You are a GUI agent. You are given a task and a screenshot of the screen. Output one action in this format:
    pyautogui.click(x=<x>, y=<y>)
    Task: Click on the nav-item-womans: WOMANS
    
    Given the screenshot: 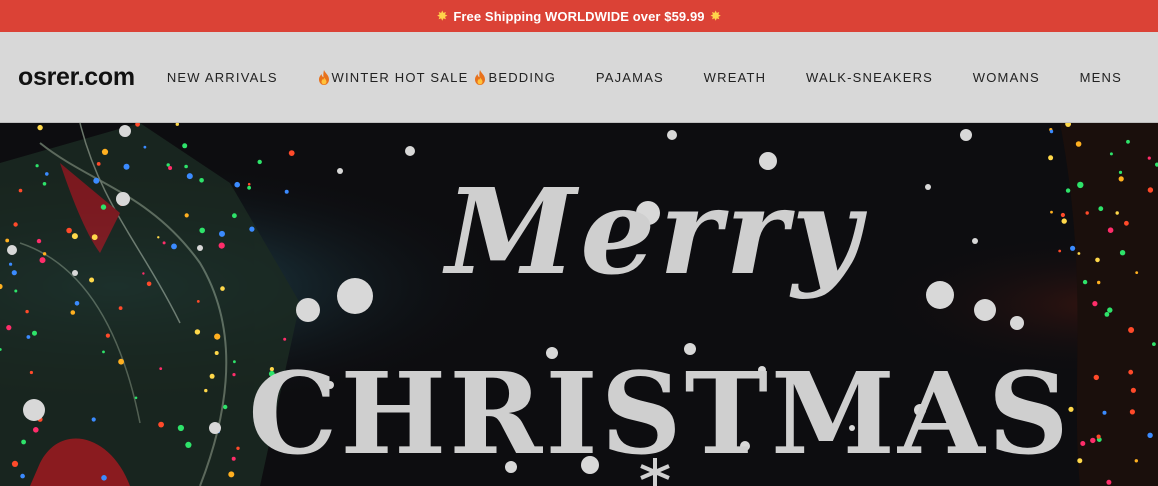 What is the action you would take?
    pyautogui.click(x=1006, y=77)
    